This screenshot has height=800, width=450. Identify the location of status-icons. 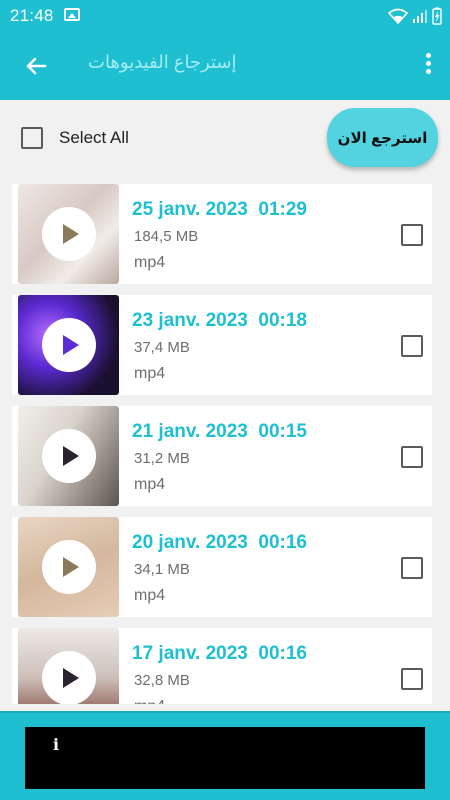
(415, 16).